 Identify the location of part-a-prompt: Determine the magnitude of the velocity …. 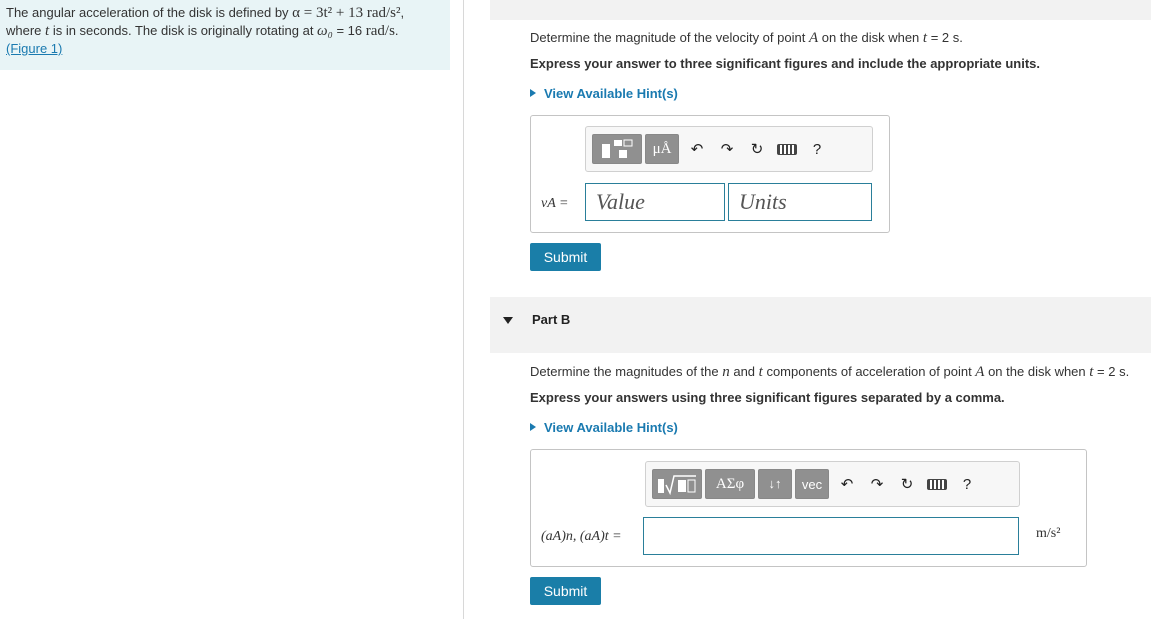
(746, 38).